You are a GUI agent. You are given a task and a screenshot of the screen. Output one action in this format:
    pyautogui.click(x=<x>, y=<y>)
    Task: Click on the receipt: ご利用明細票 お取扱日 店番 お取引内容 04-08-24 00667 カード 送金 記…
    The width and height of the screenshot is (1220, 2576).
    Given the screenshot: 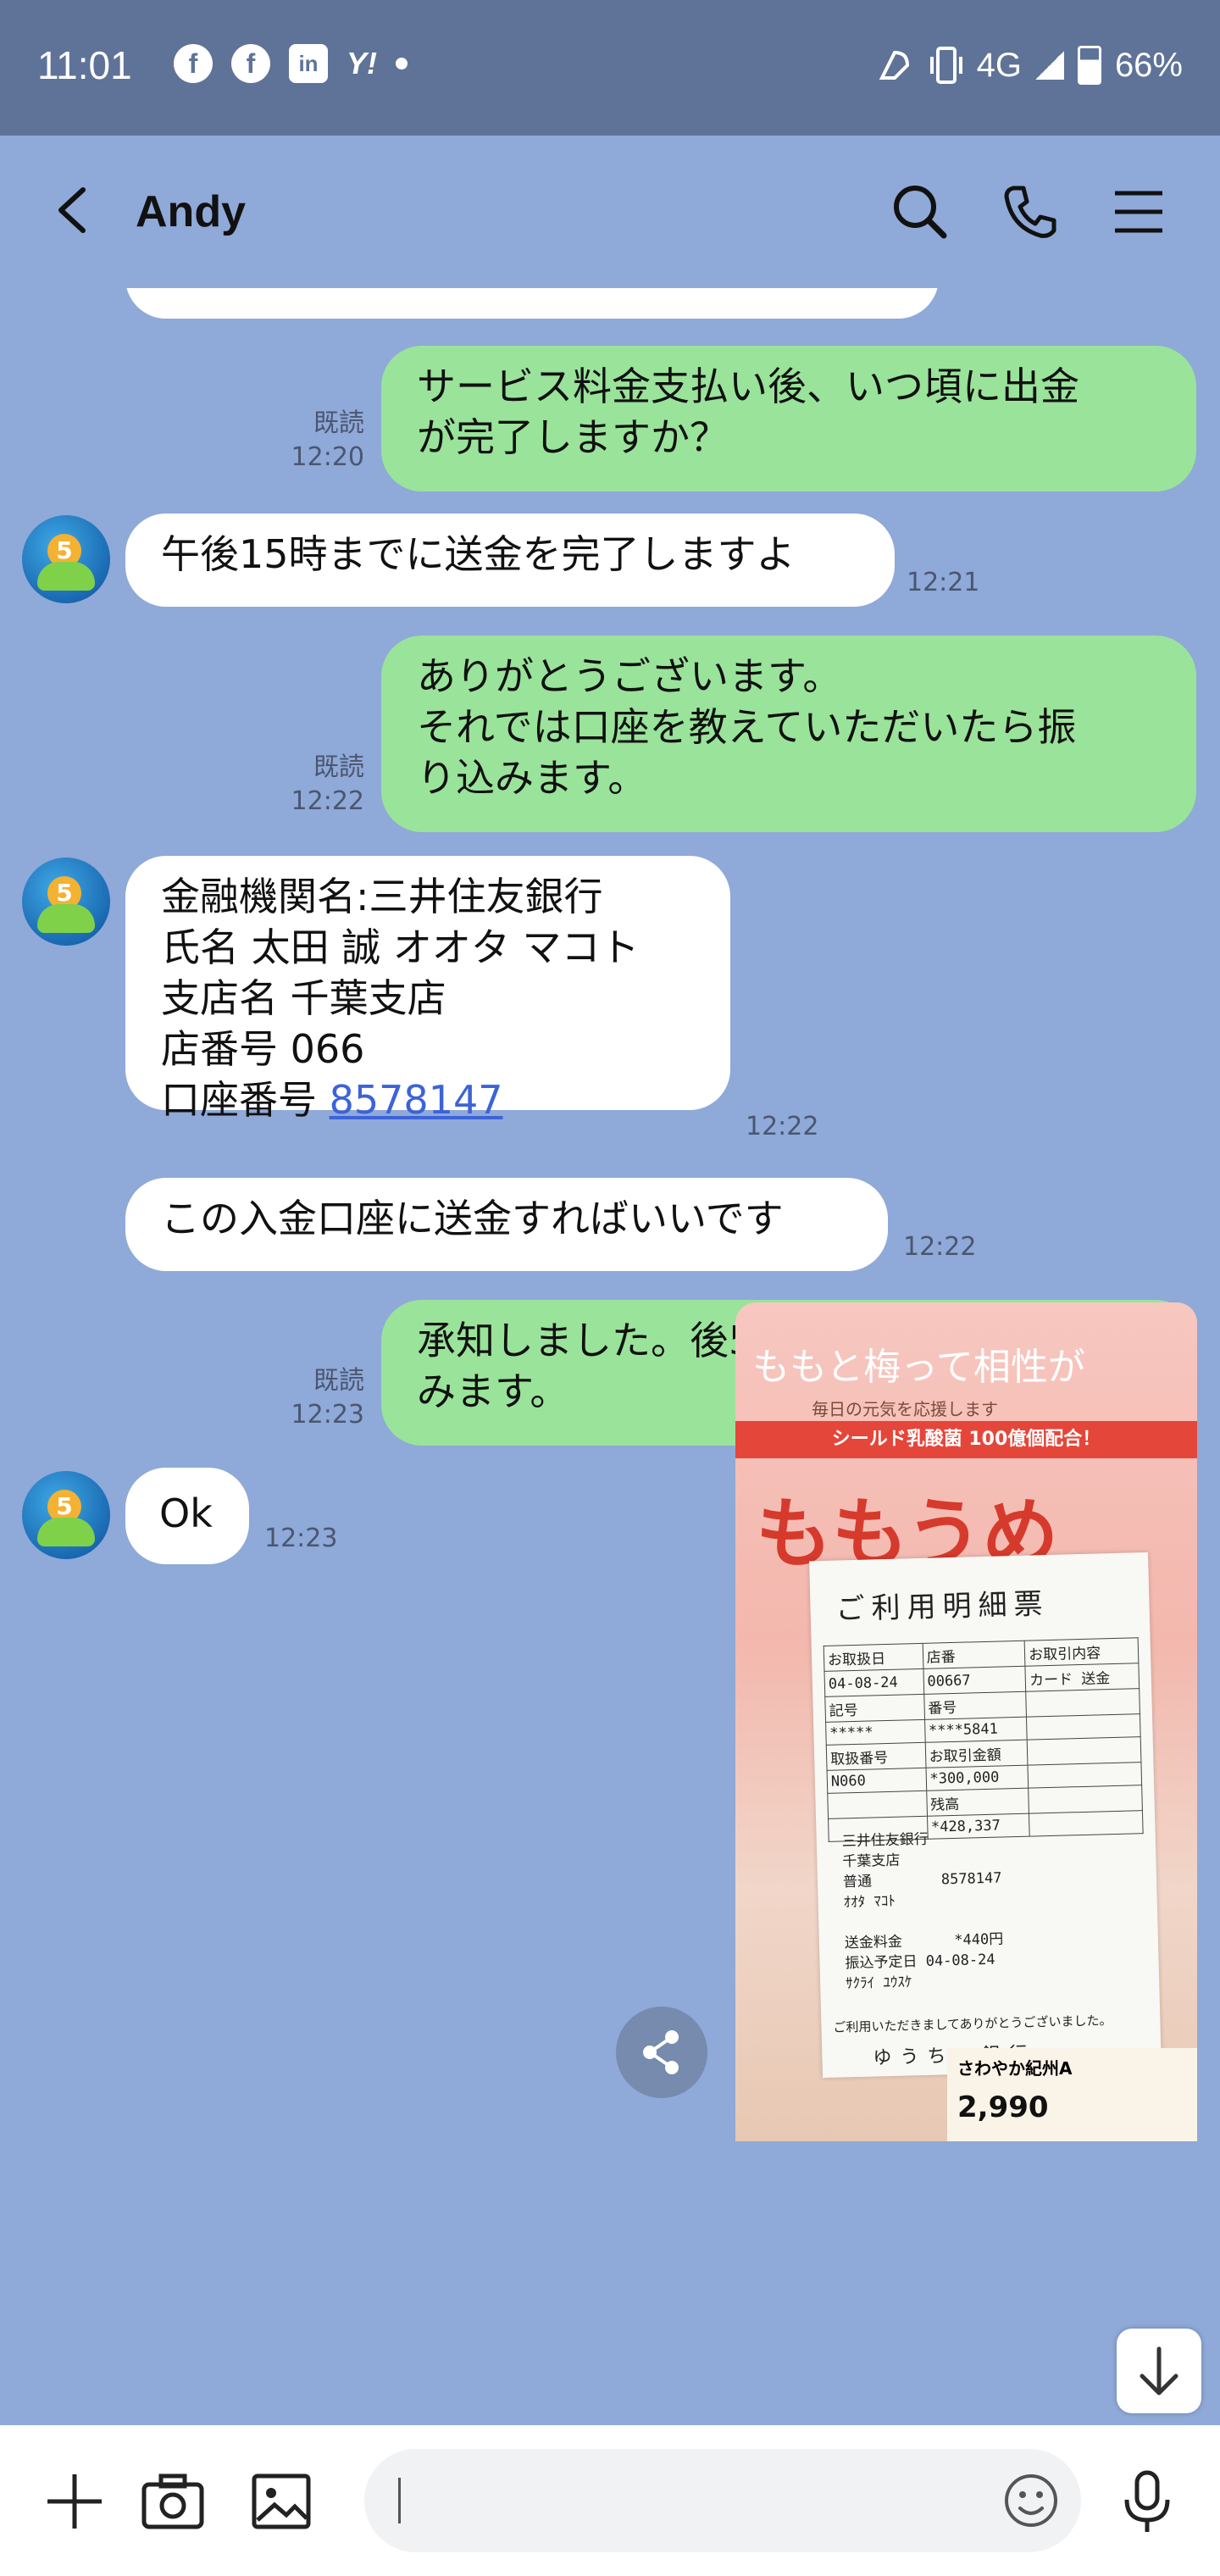 What is the action you would take?
    pyautogui.click(x=985, y=1815)
    